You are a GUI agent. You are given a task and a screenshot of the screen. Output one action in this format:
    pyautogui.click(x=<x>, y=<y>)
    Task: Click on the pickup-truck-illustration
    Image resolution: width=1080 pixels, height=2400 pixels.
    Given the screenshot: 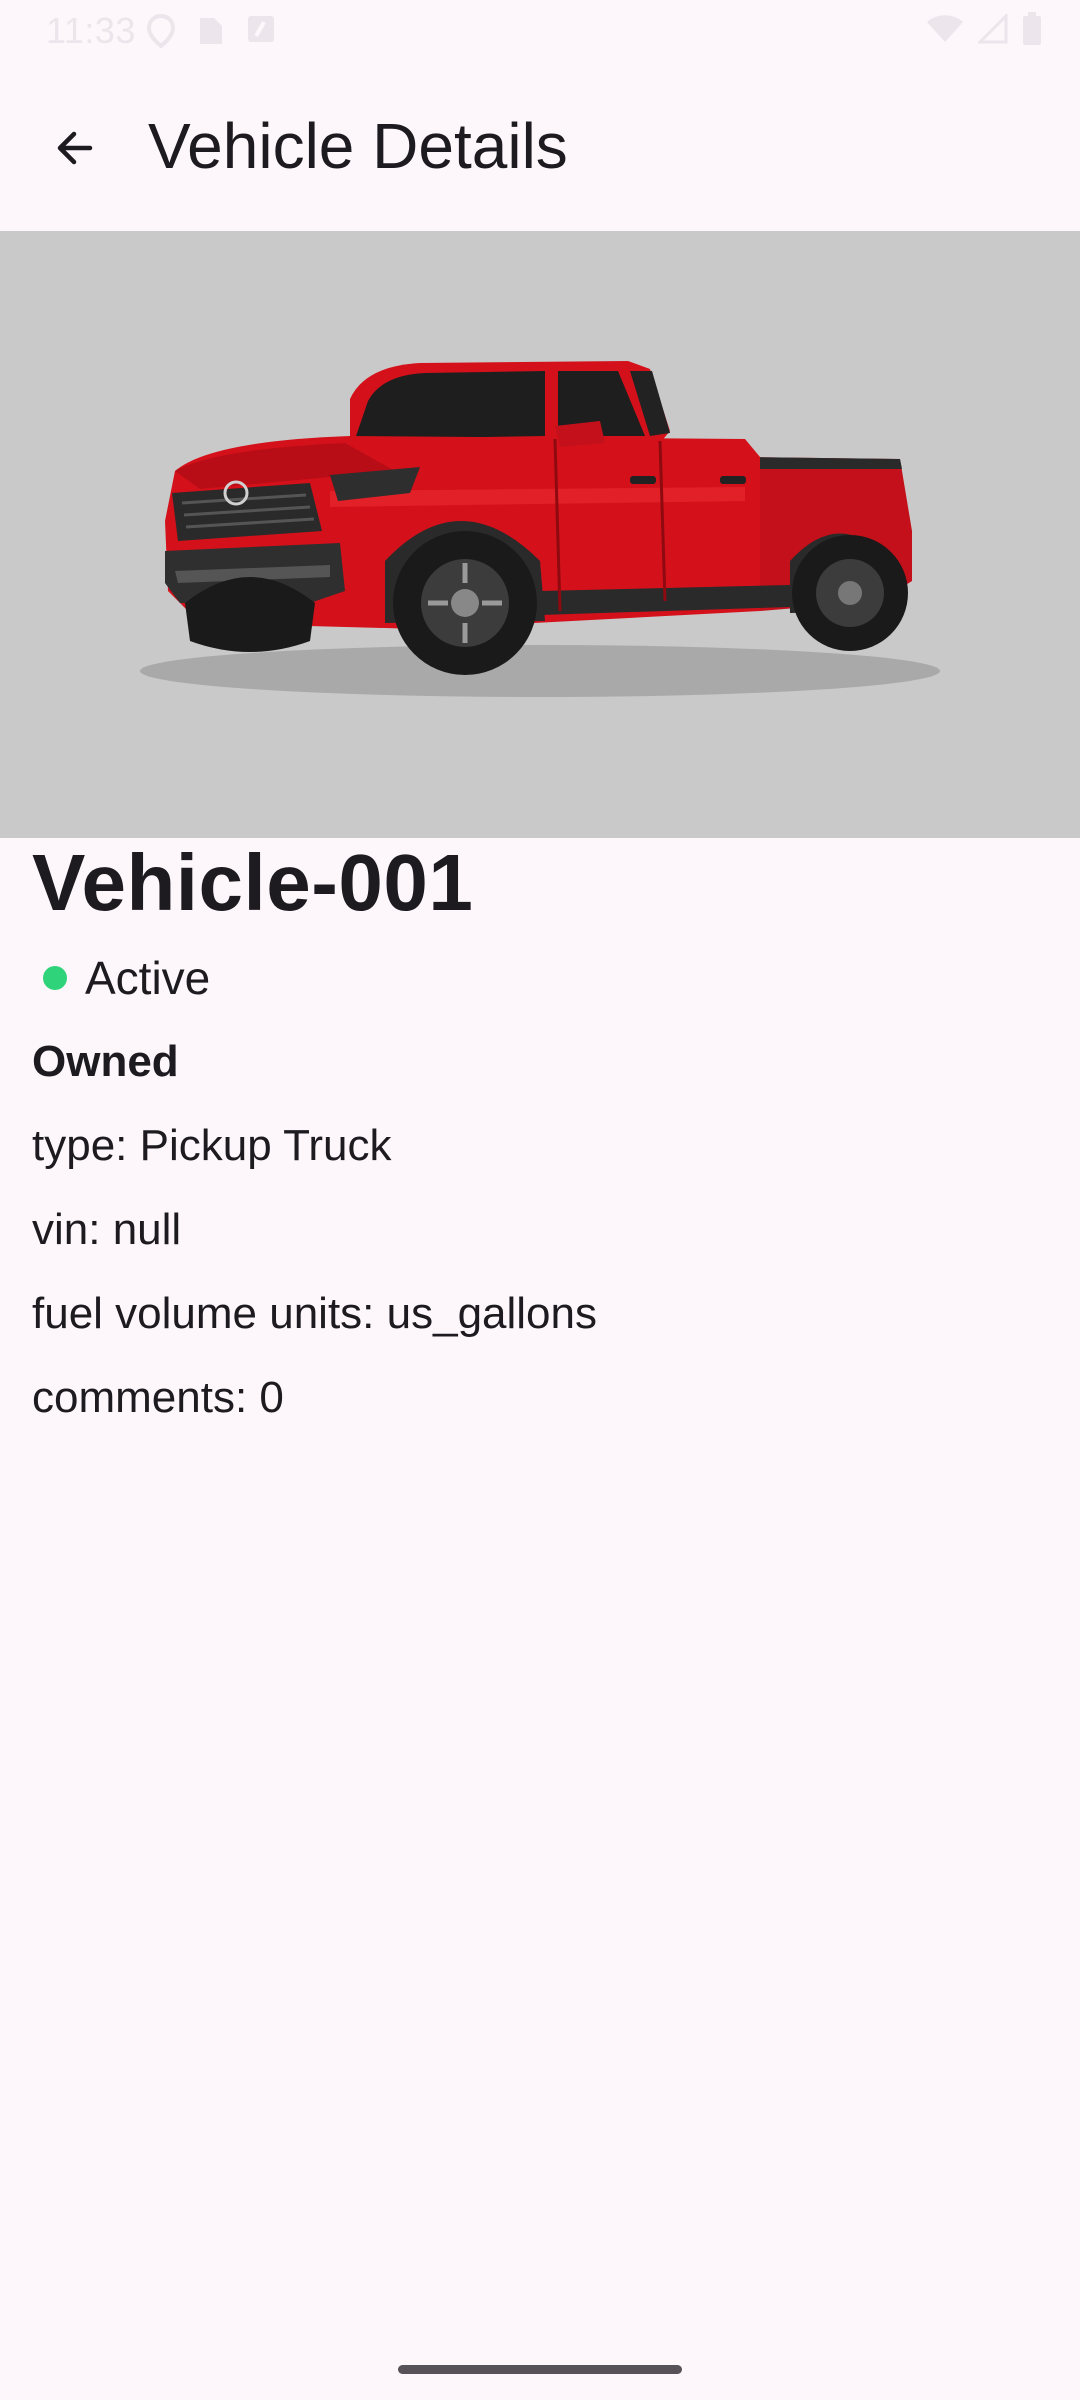 What is the action you would take?
    pyautogui.click(x=540, y=529)
    